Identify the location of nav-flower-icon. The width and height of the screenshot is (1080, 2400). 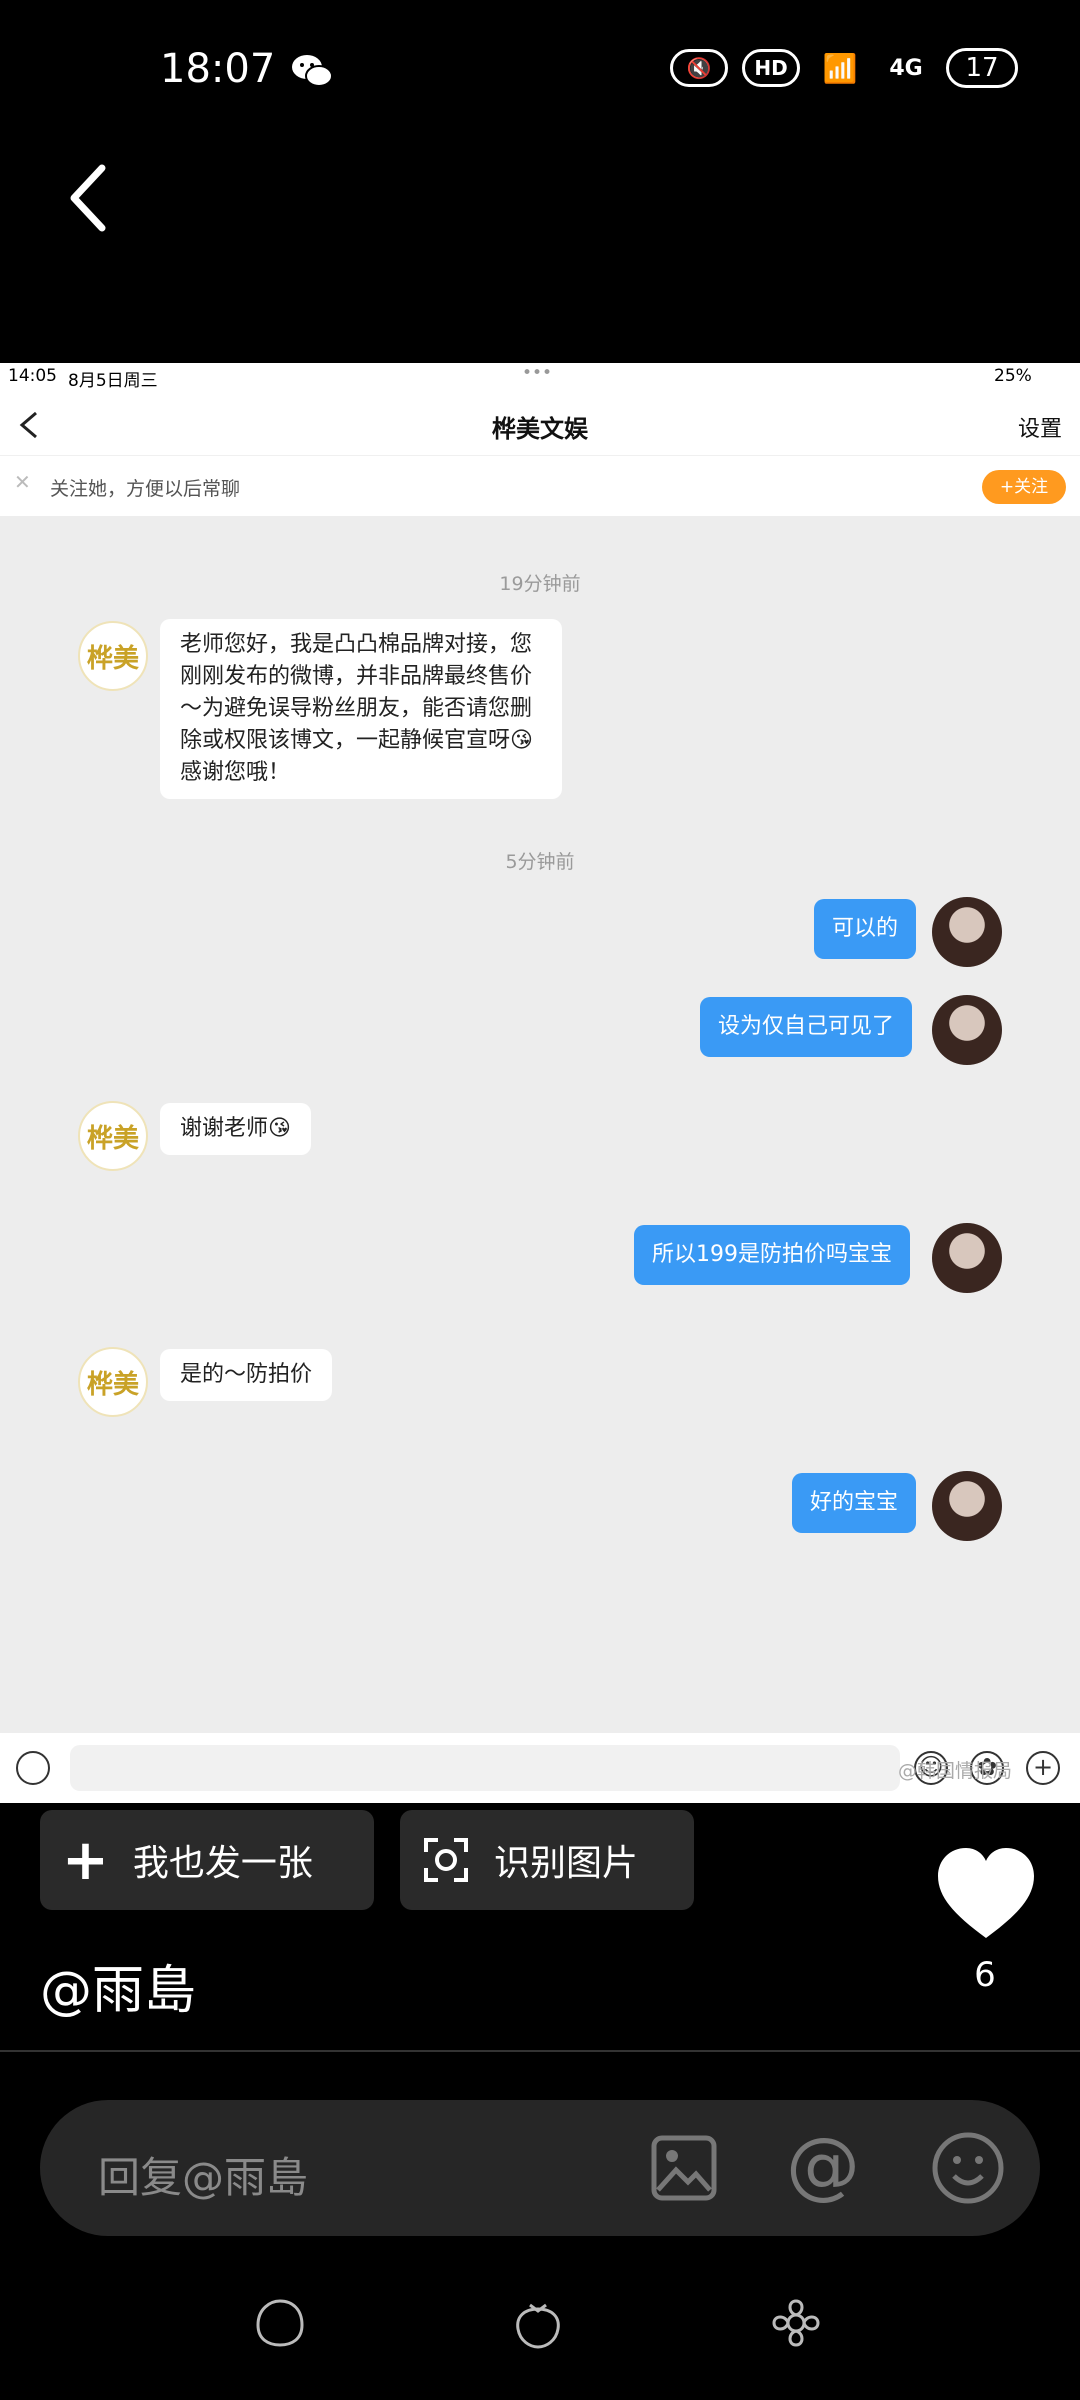
(796, 2323).